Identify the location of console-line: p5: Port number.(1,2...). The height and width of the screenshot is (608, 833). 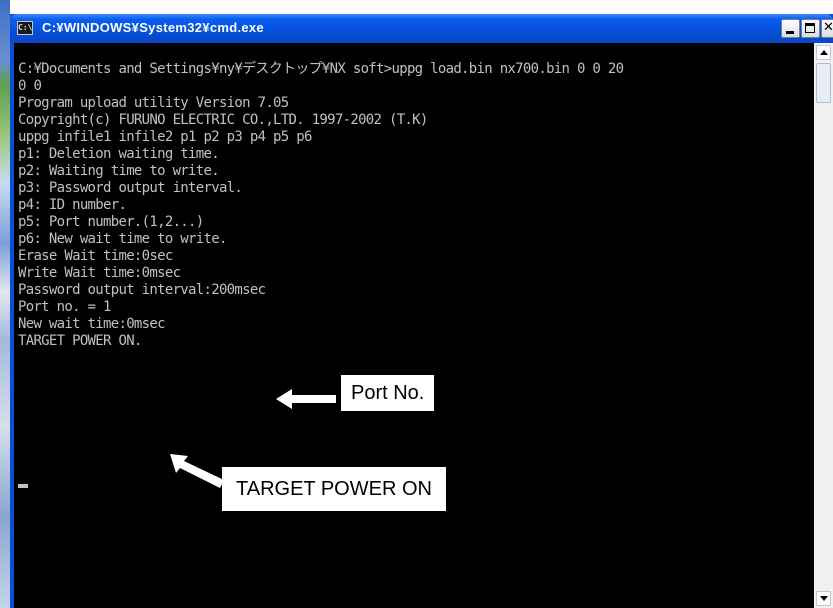
(111, 222).